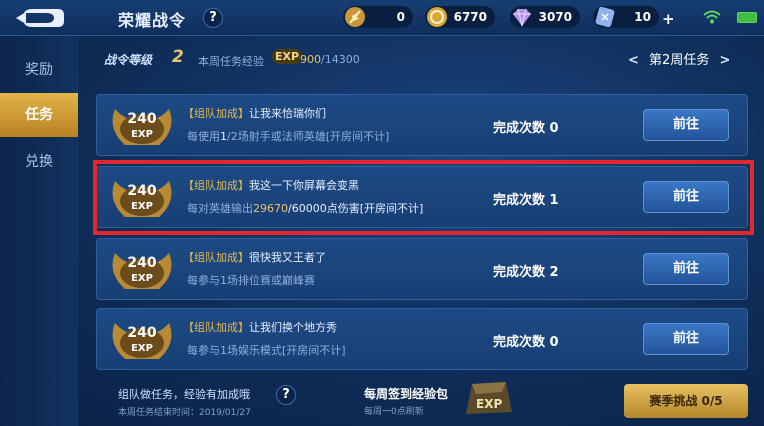  What do you see at coordinates (128, 60) in the screenshot?
I see `pass-level-label: 战令等级` at bounding box center [128, 60].